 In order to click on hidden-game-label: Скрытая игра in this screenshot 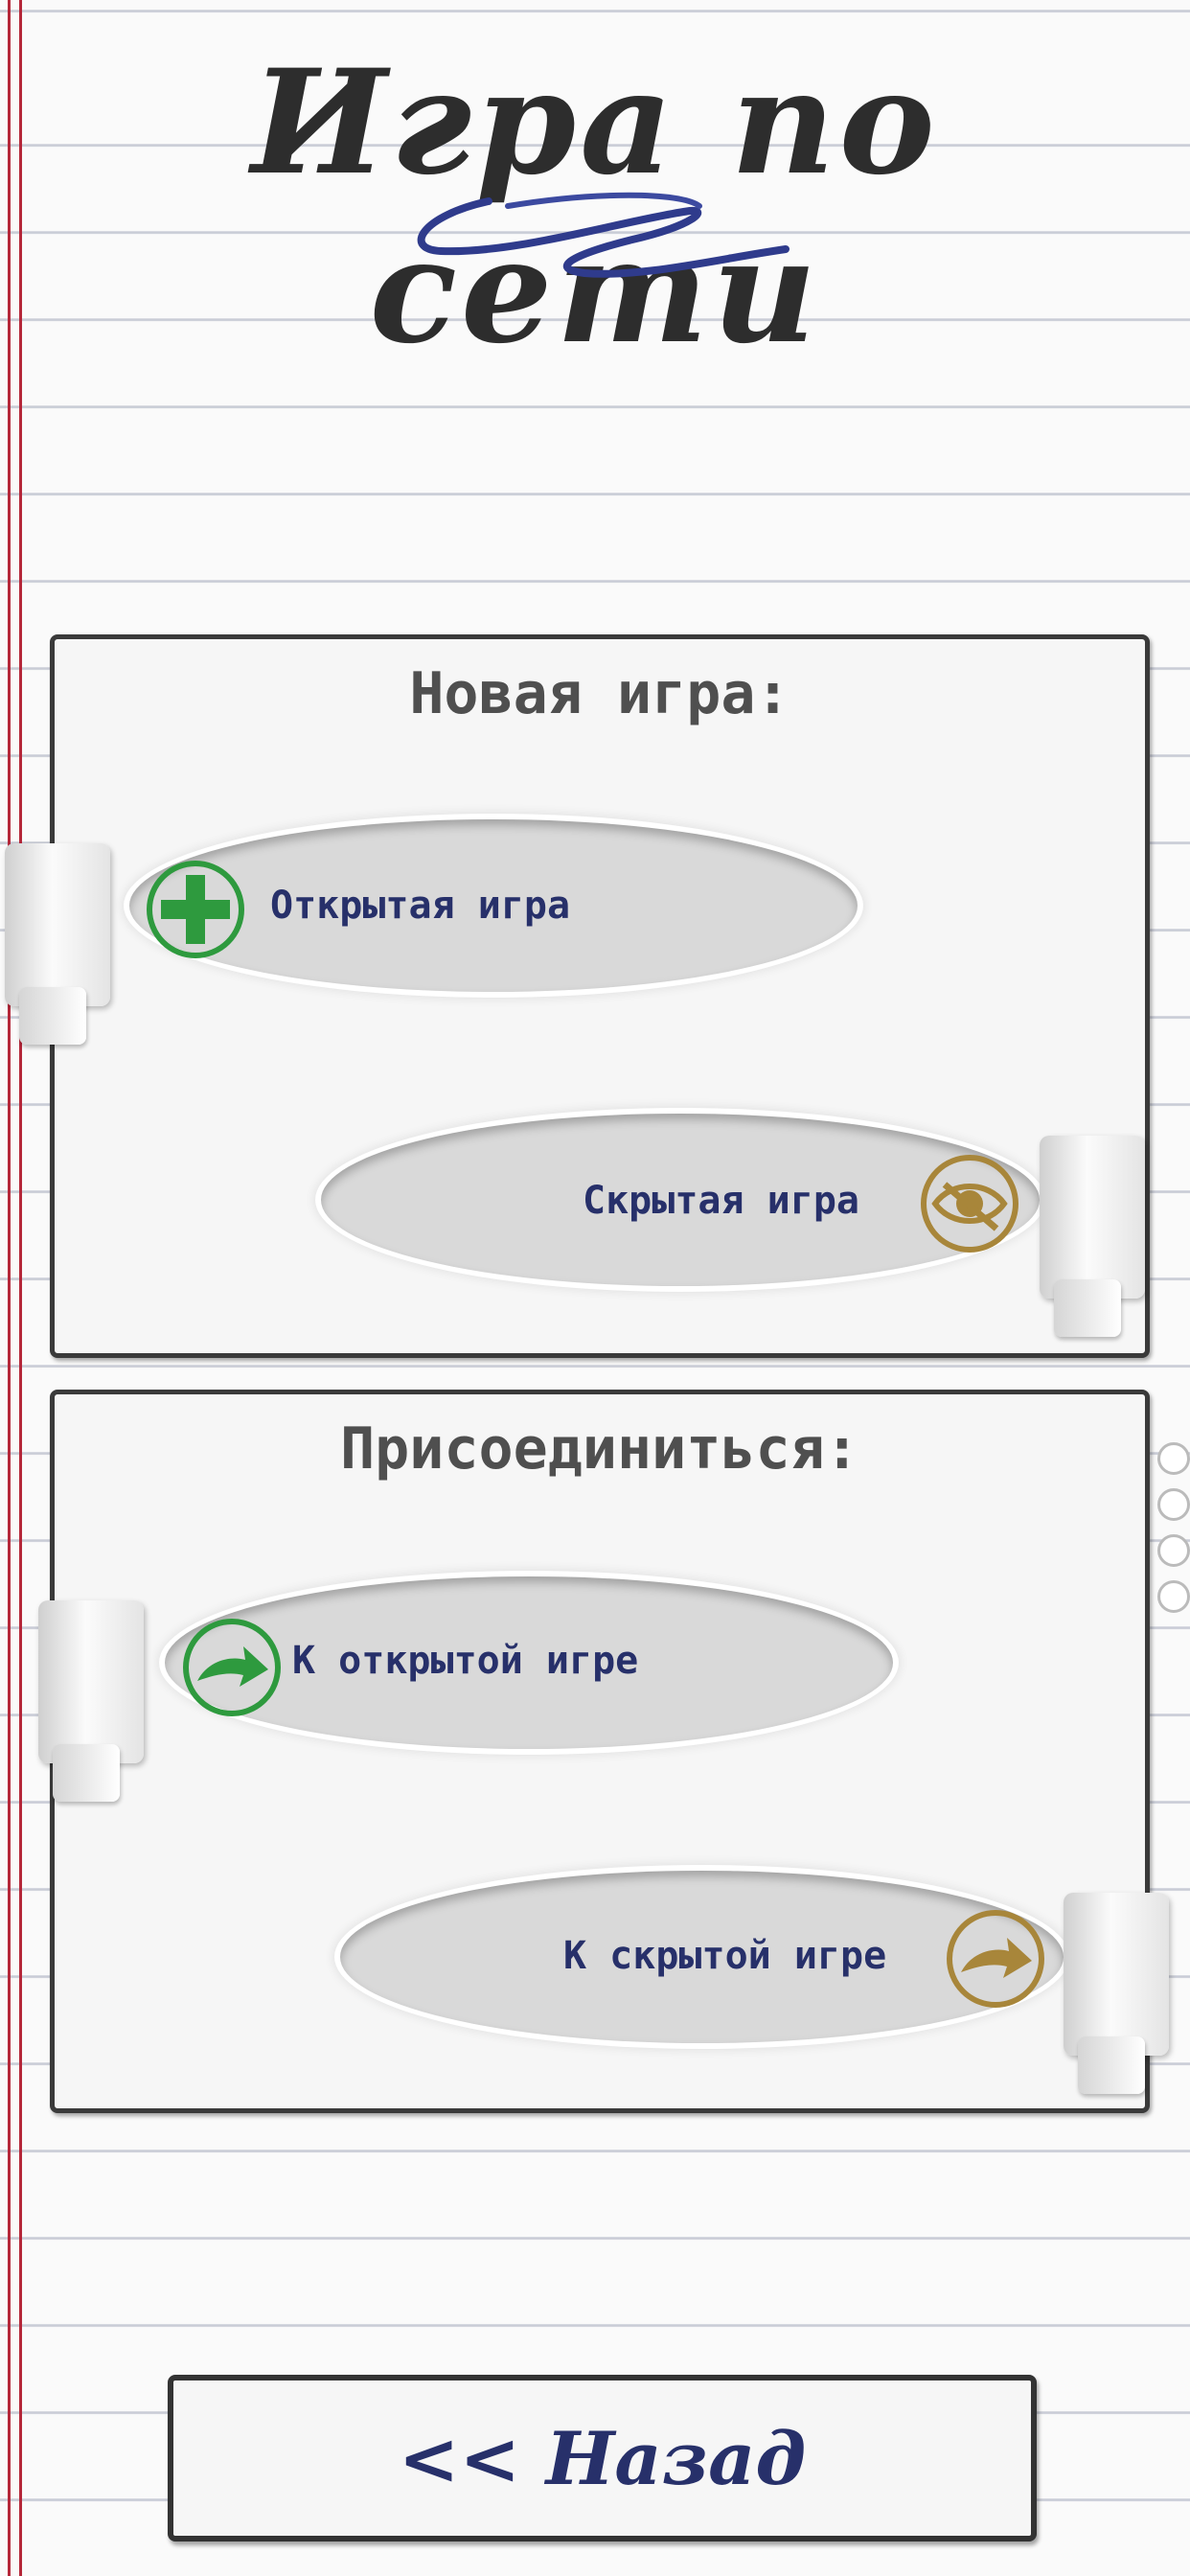, I will do `click(721, 1201)`.